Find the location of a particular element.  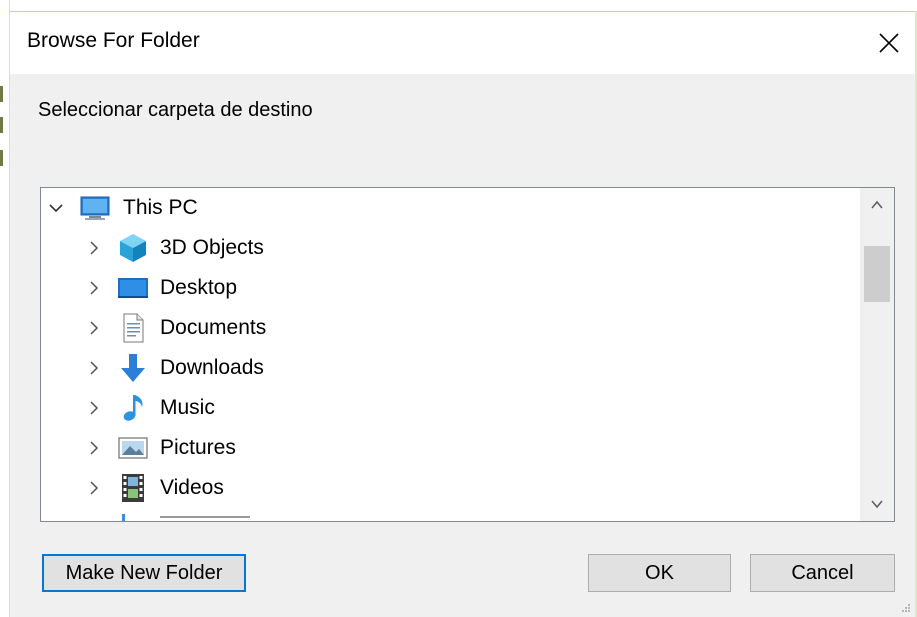

scroll-thumb is located at coordinates (877, 274).